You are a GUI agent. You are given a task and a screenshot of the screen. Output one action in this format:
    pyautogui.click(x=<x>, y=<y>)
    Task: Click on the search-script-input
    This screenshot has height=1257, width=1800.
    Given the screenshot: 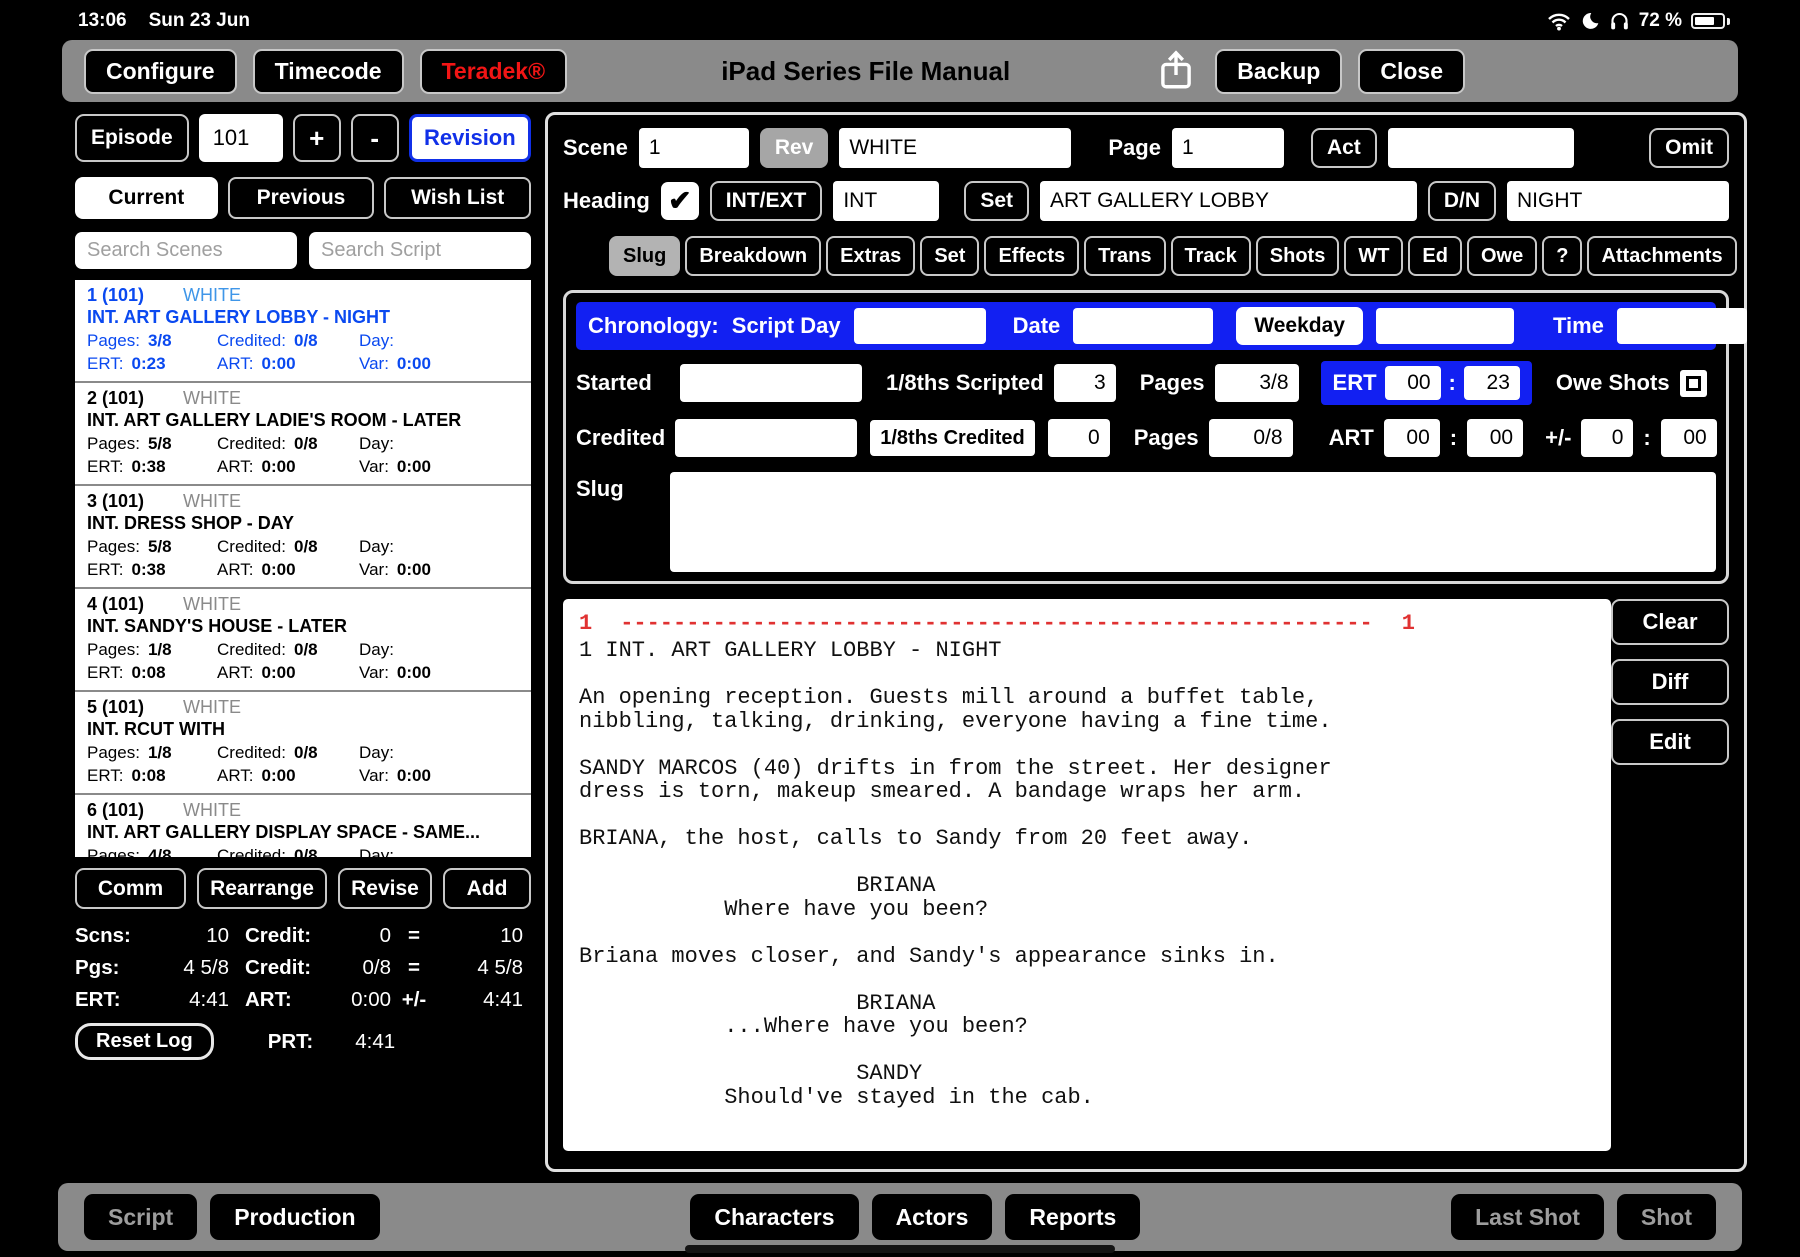 What is the action you would take?
    pyautogui.click(x=420, y=250)
    